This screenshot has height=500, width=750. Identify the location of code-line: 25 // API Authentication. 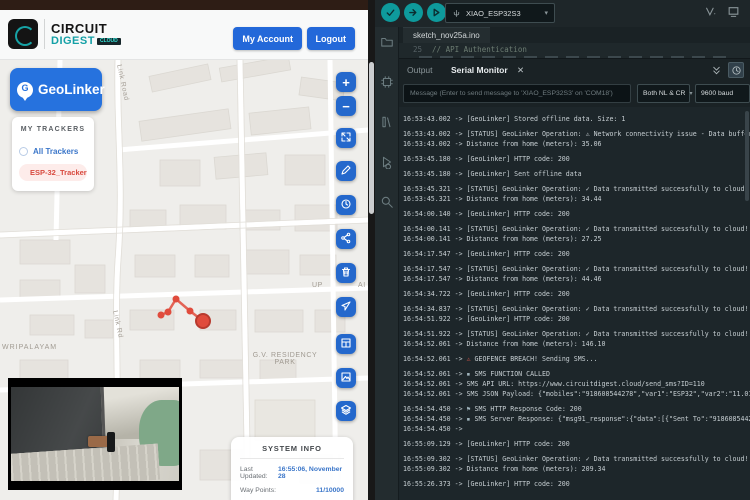
(574, 48).